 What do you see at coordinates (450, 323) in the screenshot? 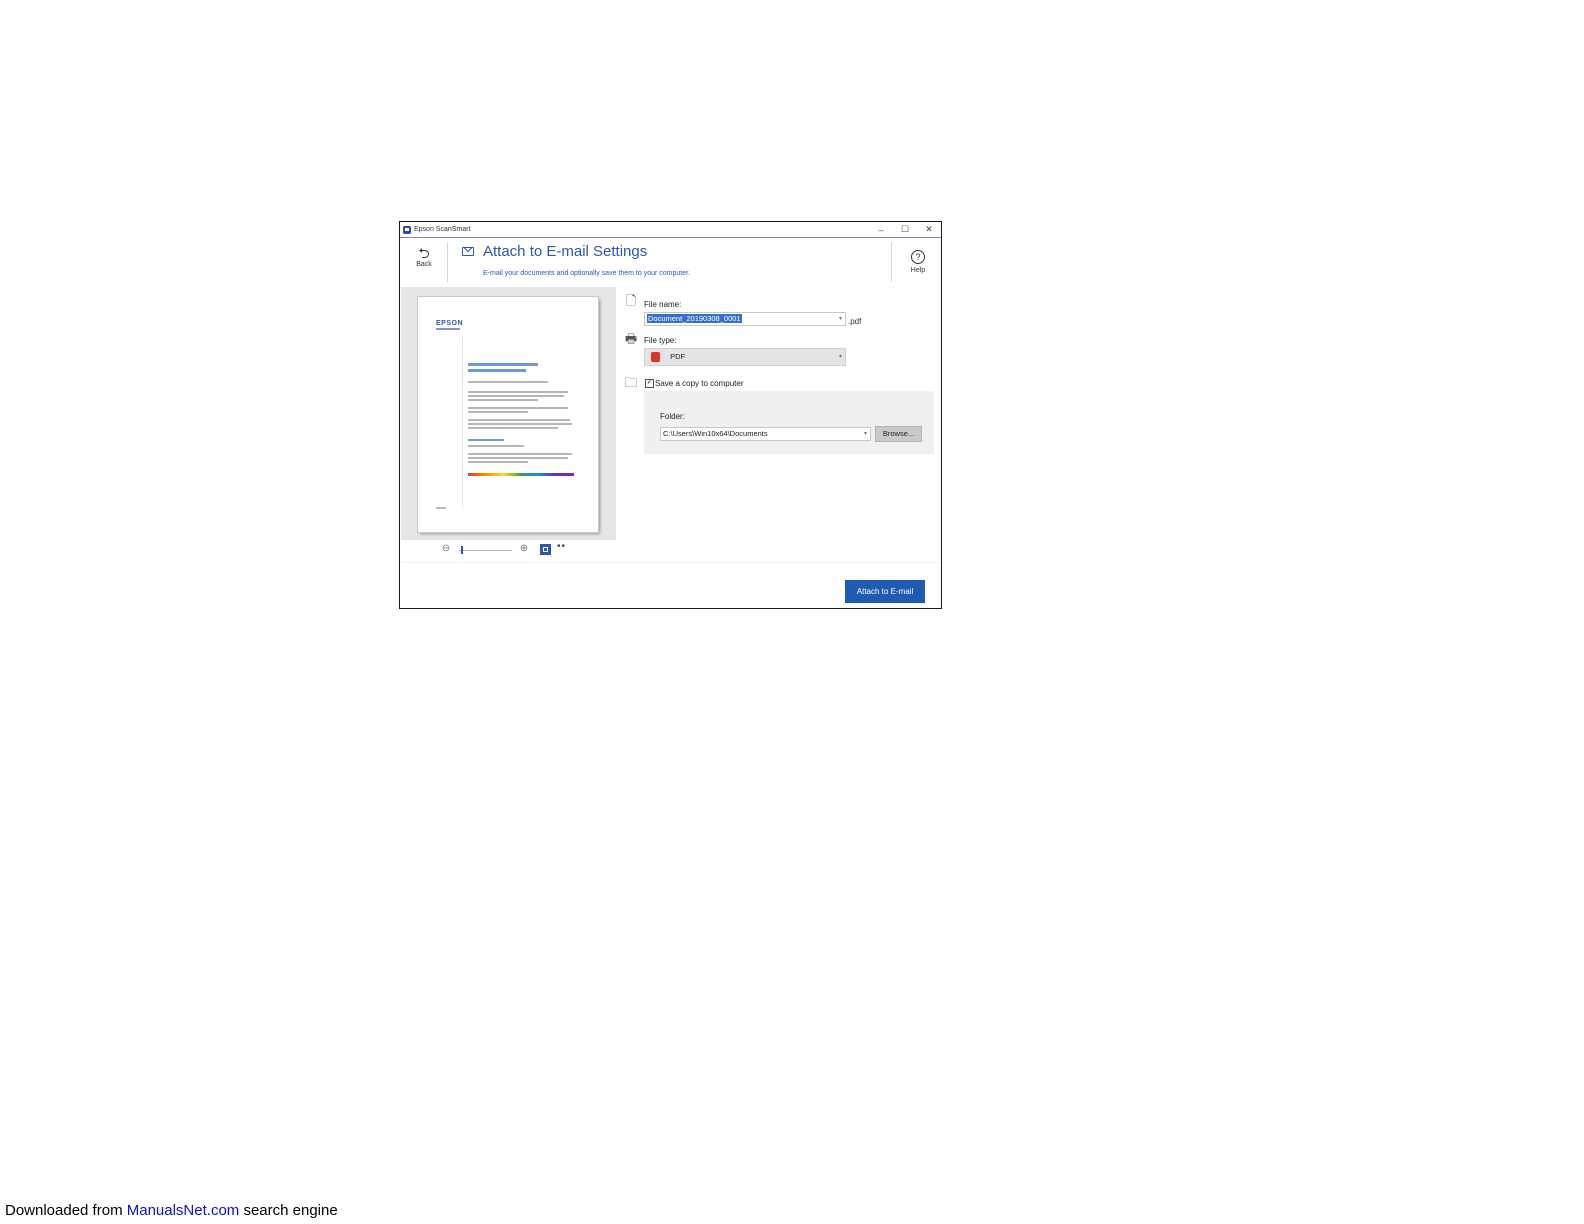
I see `page-logo: EPSON` at bounding box center [450, 323].